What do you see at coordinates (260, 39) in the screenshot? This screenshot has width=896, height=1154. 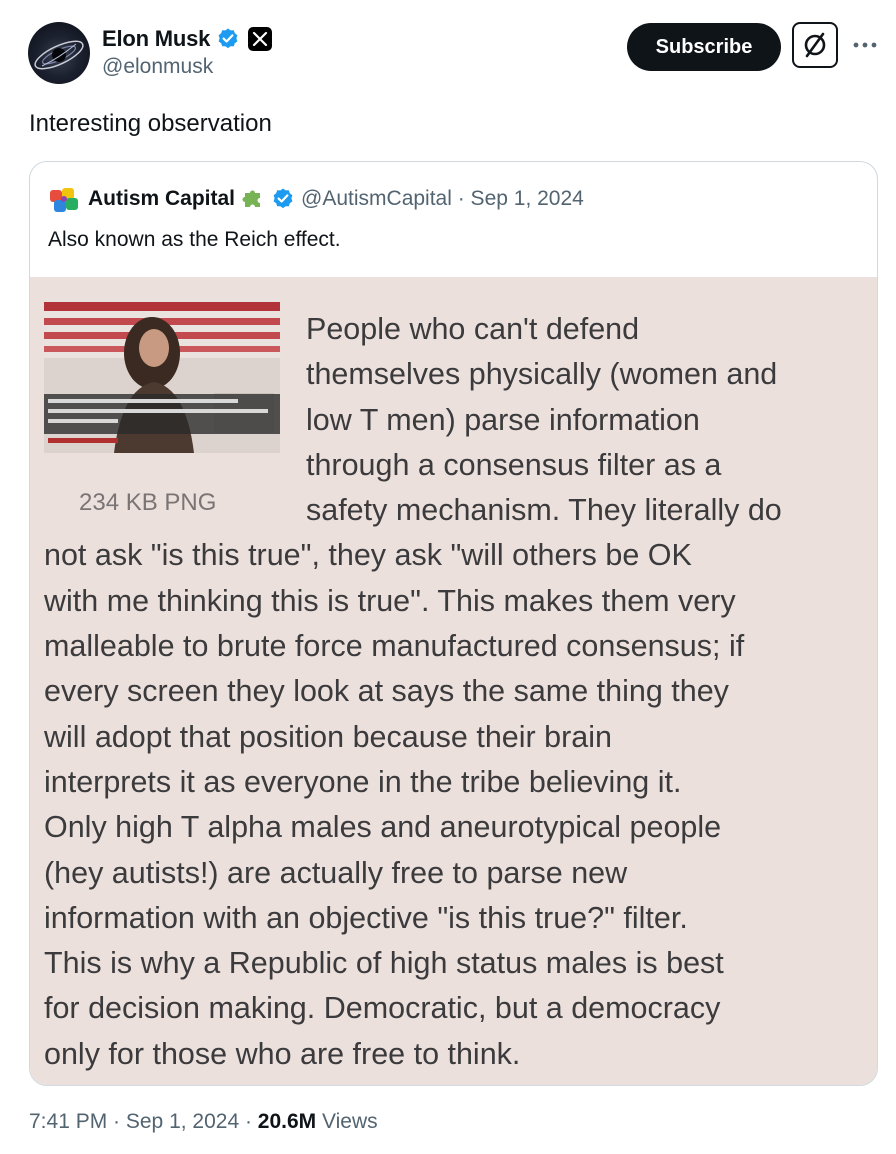 I see `x-logo-icon` at bounding box center [260, 39].